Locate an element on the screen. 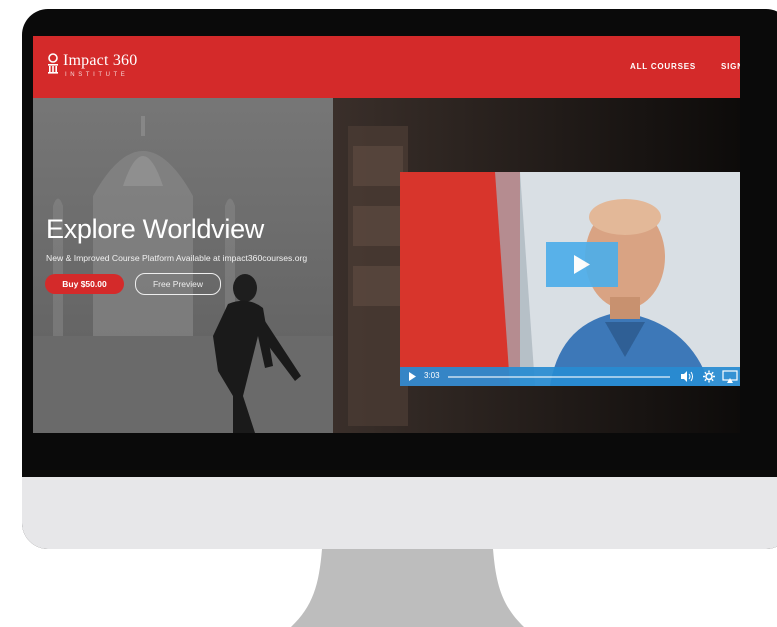 This screenshot has width=777, height=627. play-icon is located at coordinates (582, 264).